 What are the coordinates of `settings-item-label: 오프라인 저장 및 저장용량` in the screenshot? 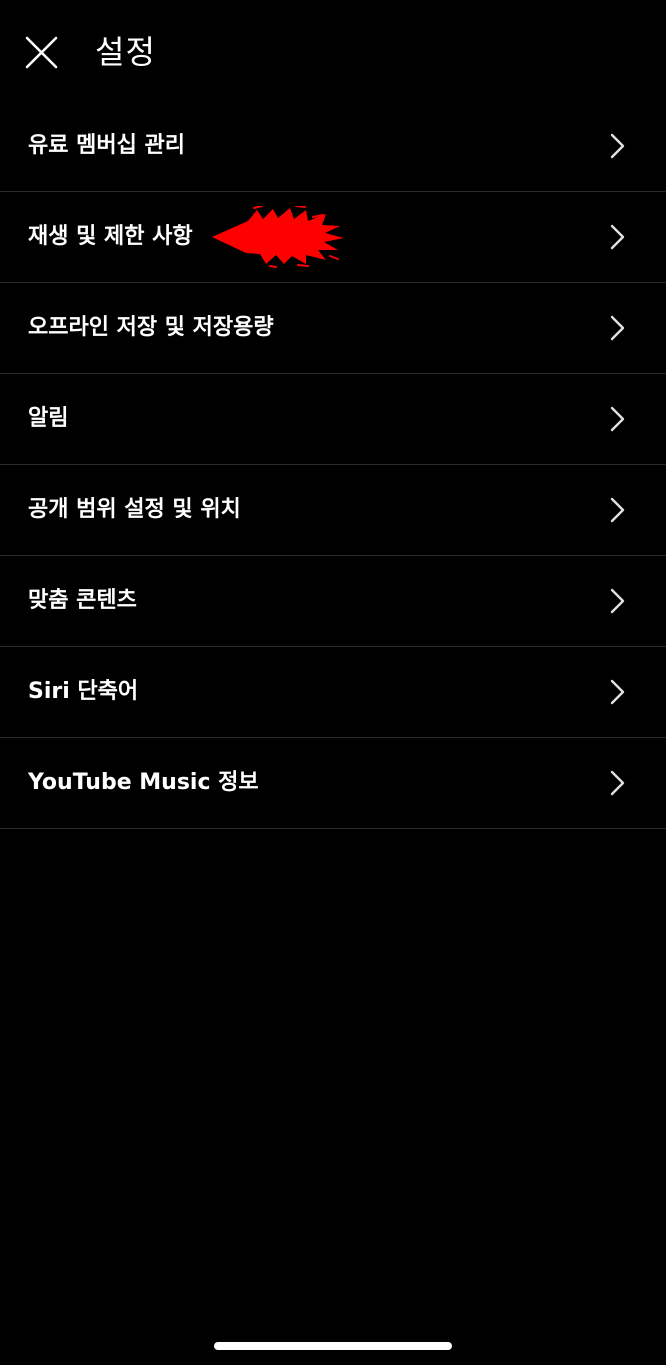 It's located at (151, 327).